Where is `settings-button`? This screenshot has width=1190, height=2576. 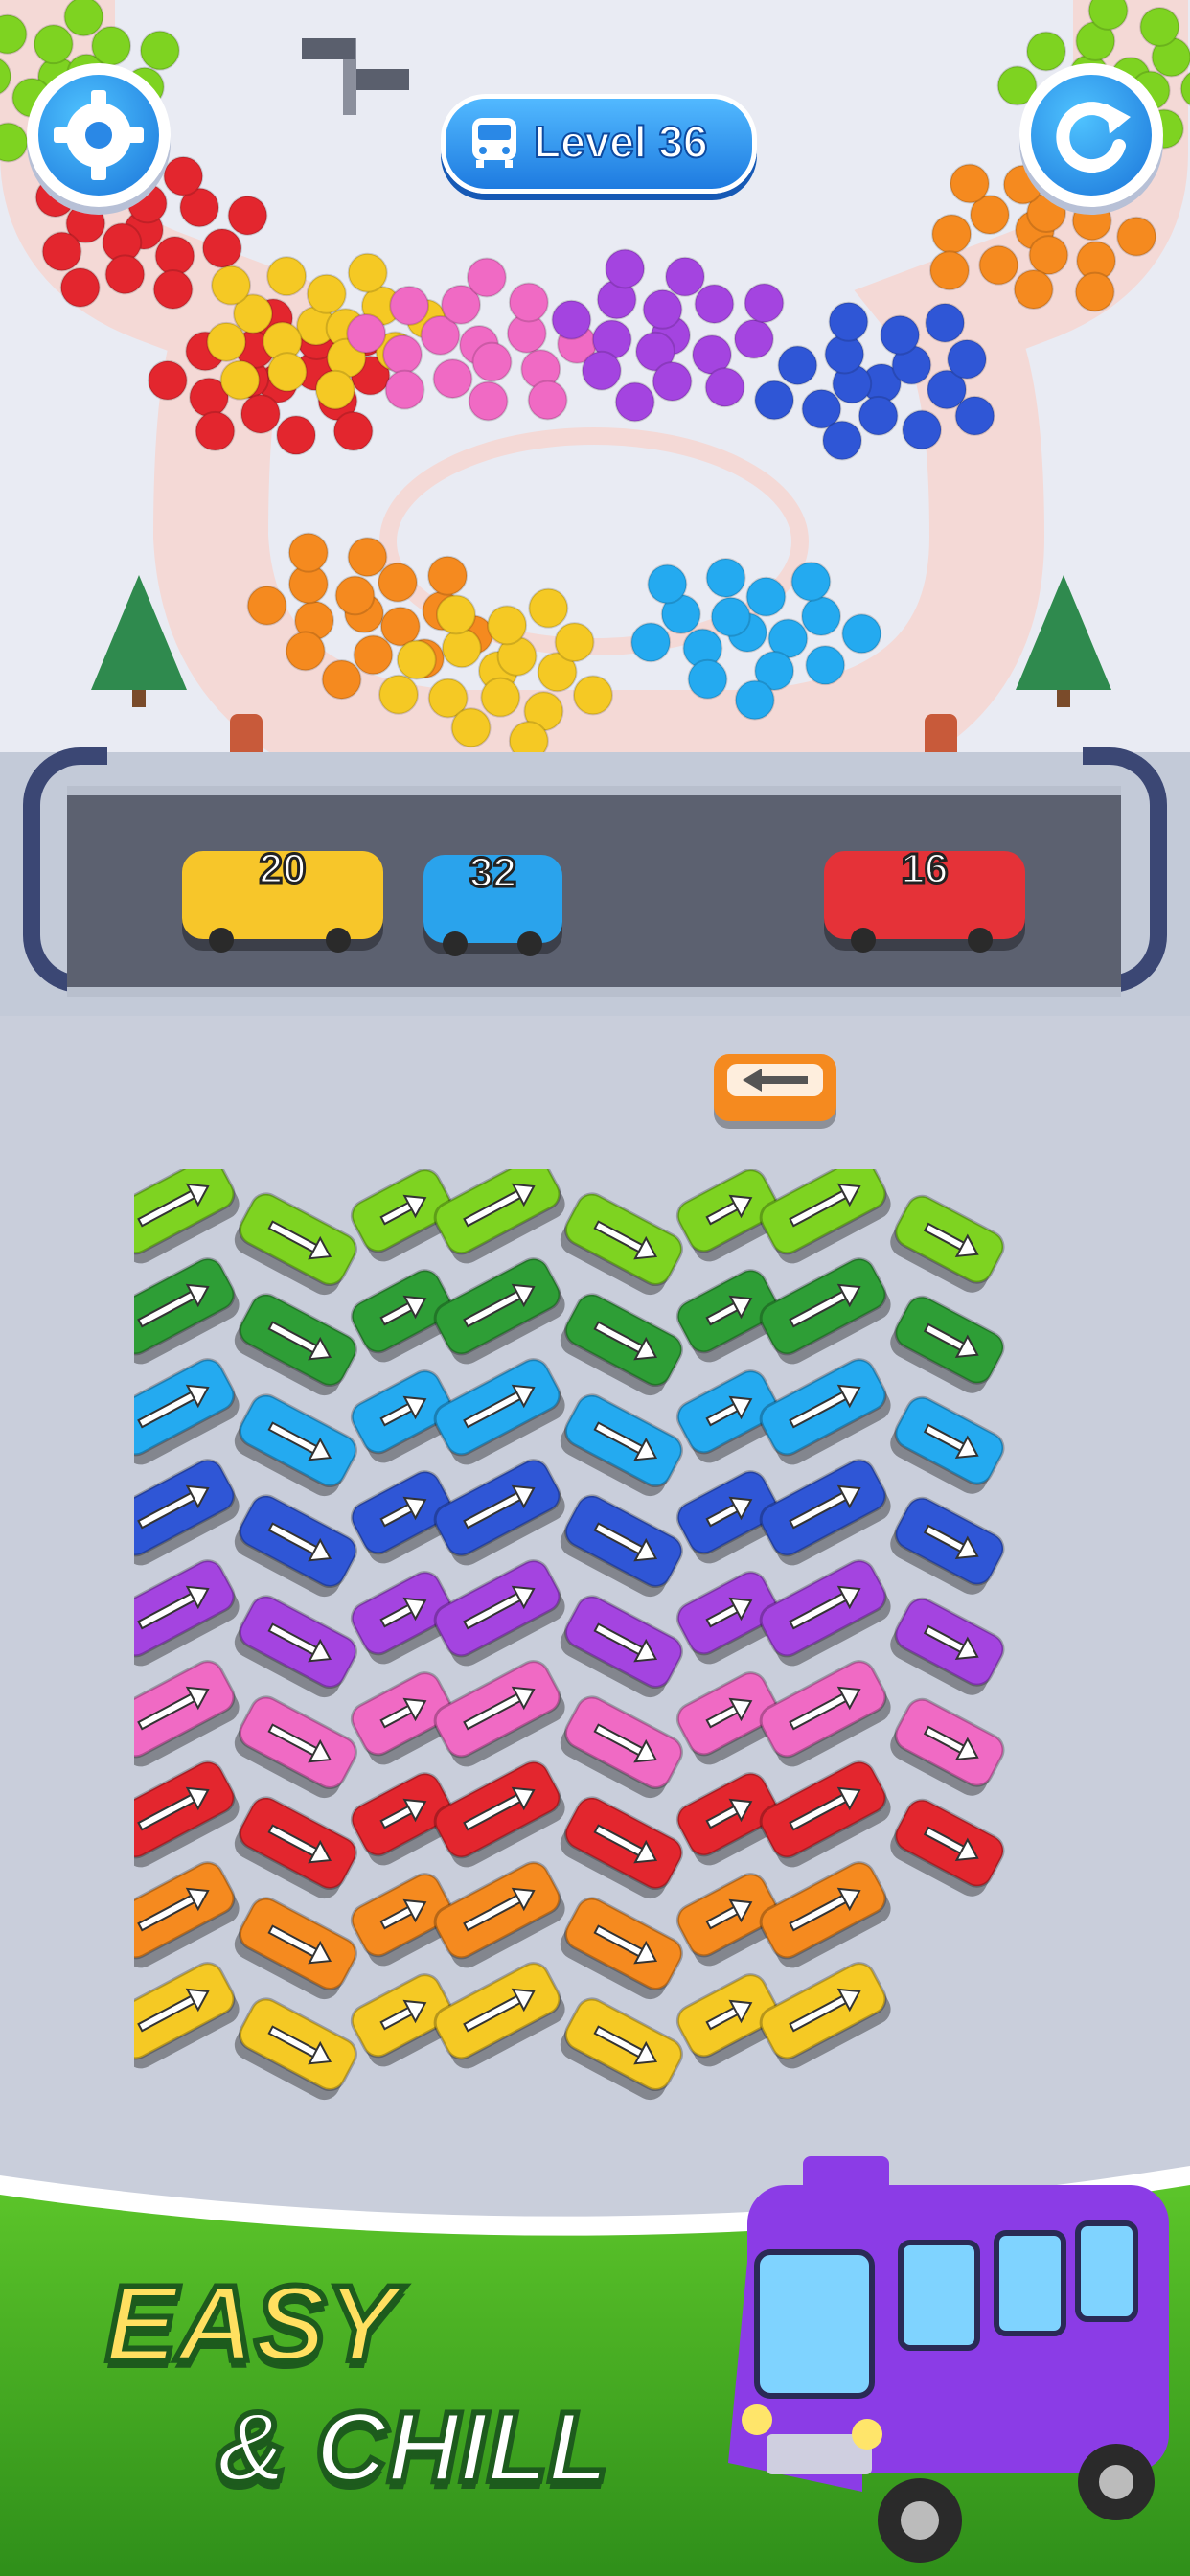 settings-button is located at coordinates (99, 135).